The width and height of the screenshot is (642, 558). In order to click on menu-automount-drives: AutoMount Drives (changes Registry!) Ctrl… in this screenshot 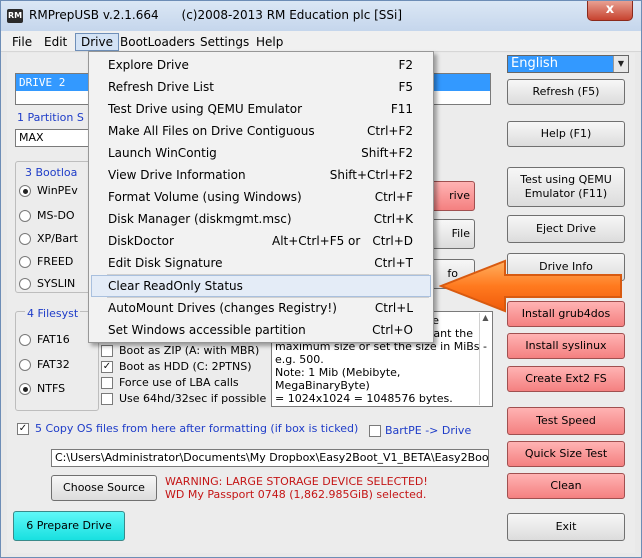, I will do `click(261, 308)`.